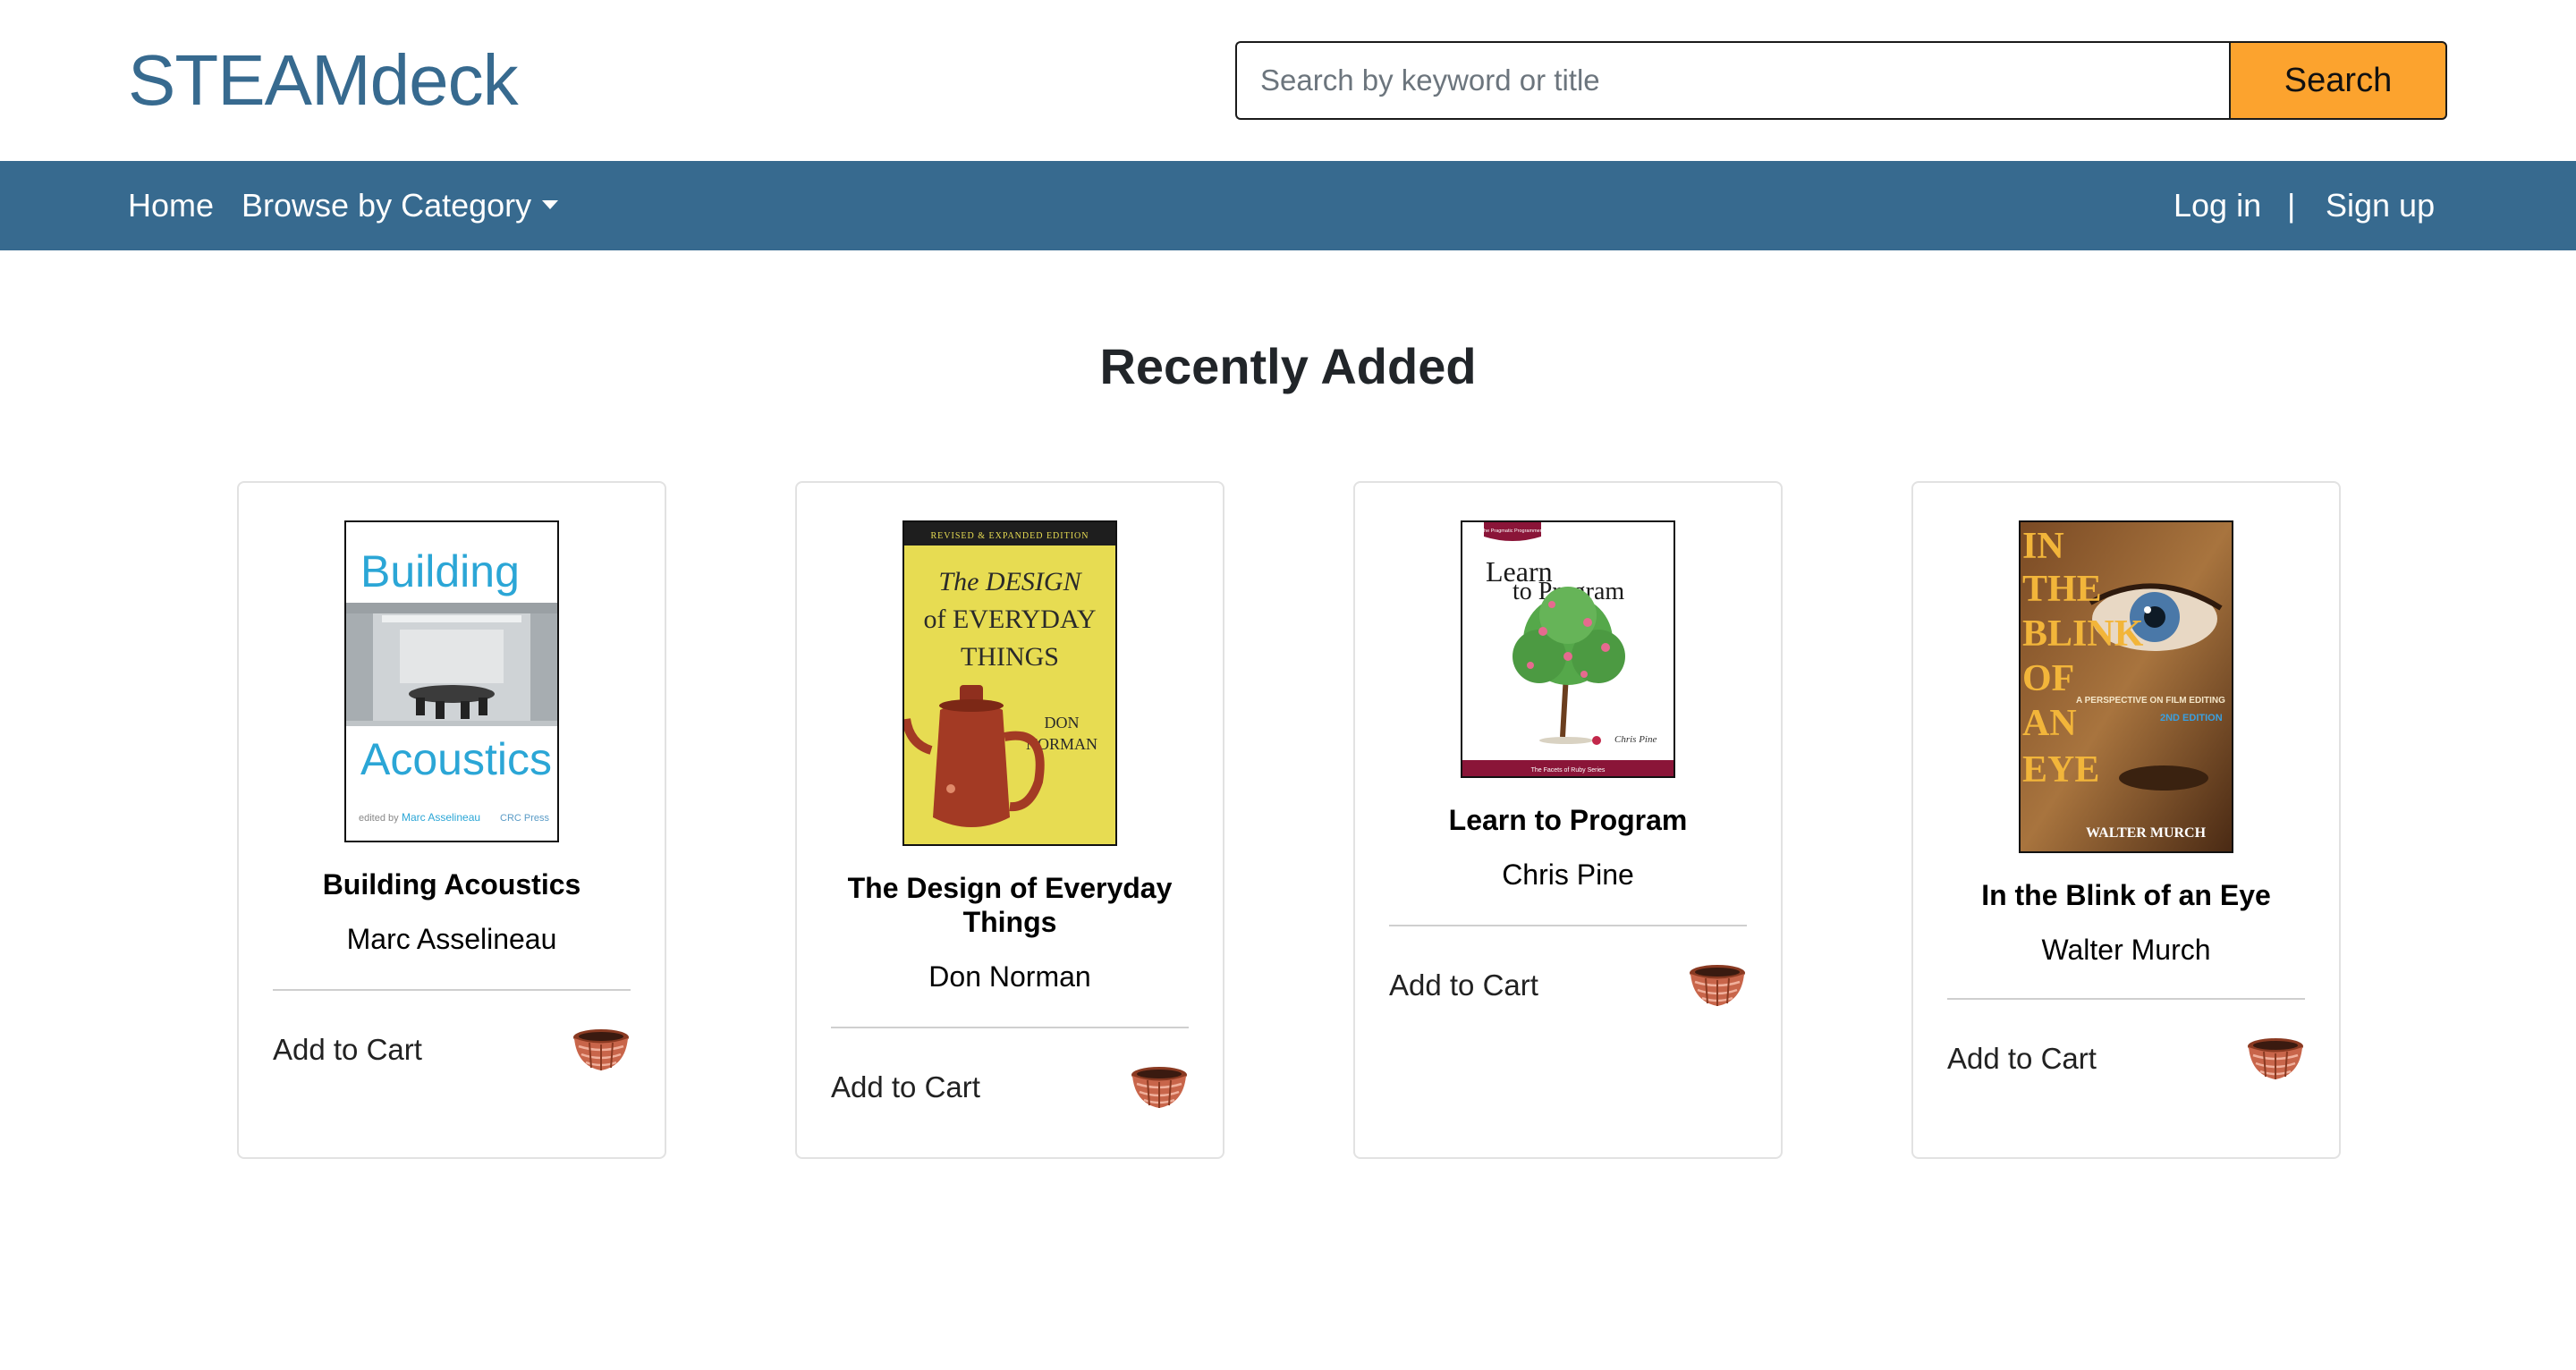 This screenshot has width=2576, height=1370. What do you see at coordinates (323, 80) in the screenshot?
I see `brand-logo: STEAMdeck` at bounding box center [323, 80].